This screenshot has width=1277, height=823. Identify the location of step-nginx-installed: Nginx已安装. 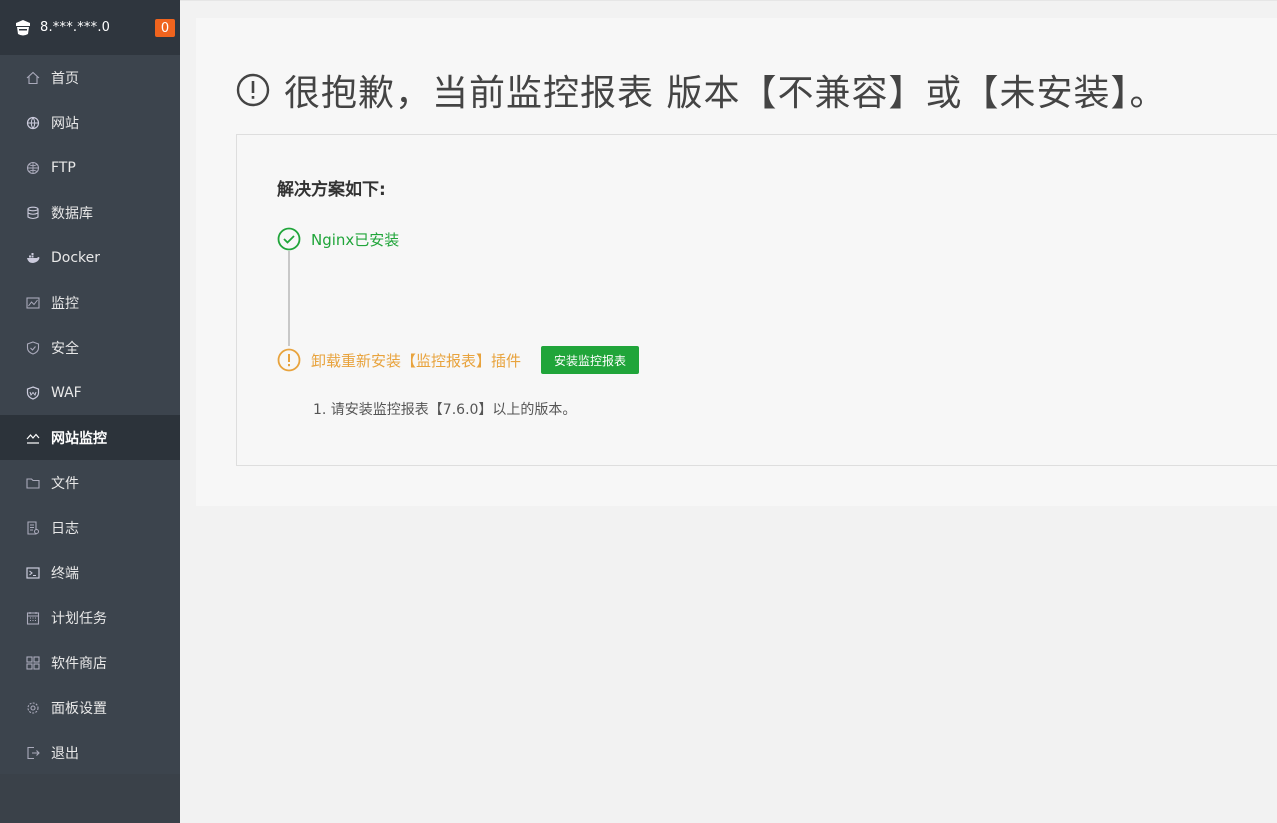
(338, 239).